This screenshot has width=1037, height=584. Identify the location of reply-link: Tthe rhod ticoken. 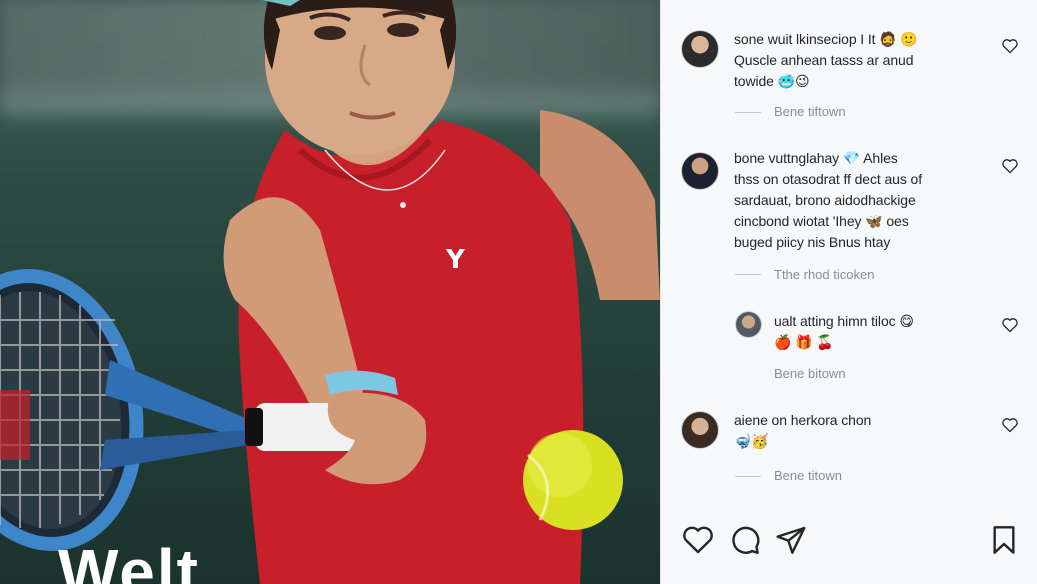
(824, 275).